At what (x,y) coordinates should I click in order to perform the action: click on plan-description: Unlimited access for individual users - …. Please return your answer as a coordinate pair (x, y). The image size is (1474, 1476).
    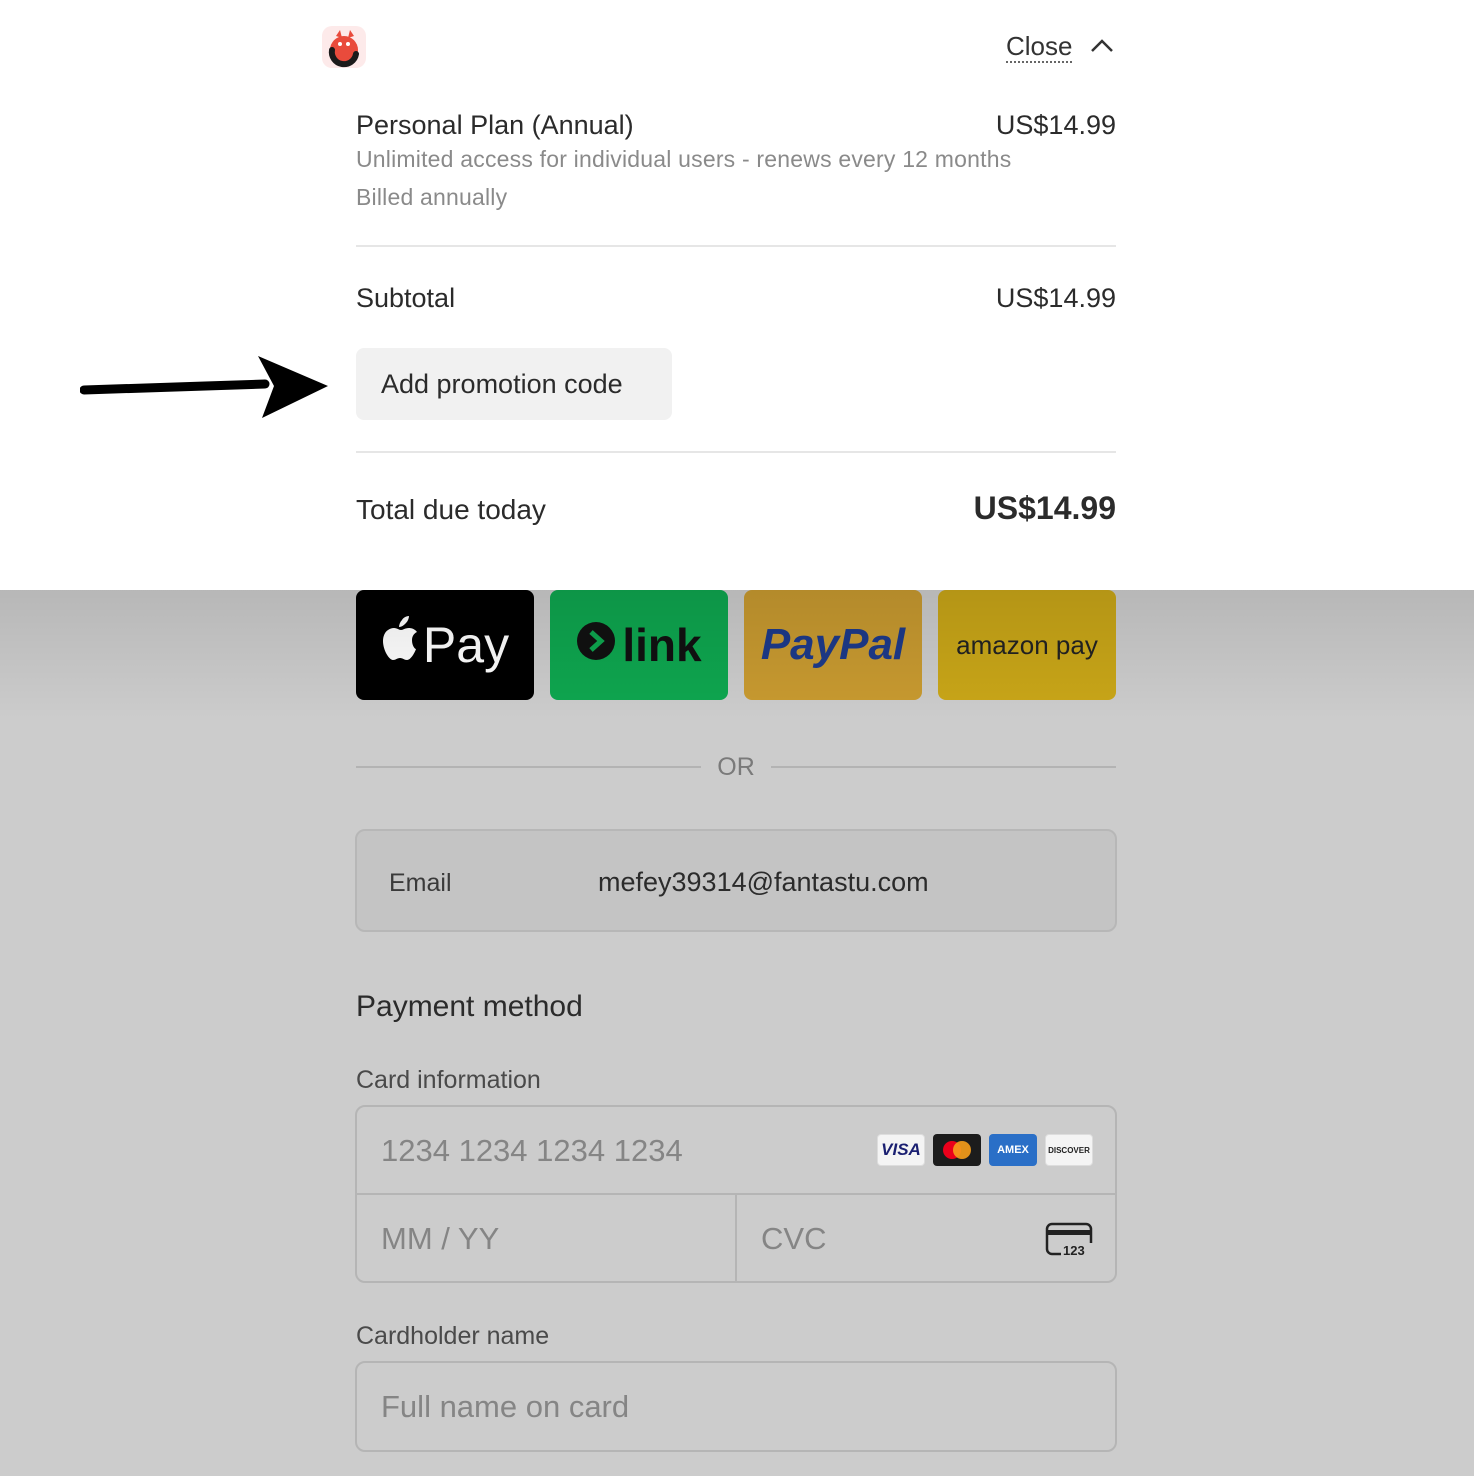
    Looking at the image, I should click on (684, 159).